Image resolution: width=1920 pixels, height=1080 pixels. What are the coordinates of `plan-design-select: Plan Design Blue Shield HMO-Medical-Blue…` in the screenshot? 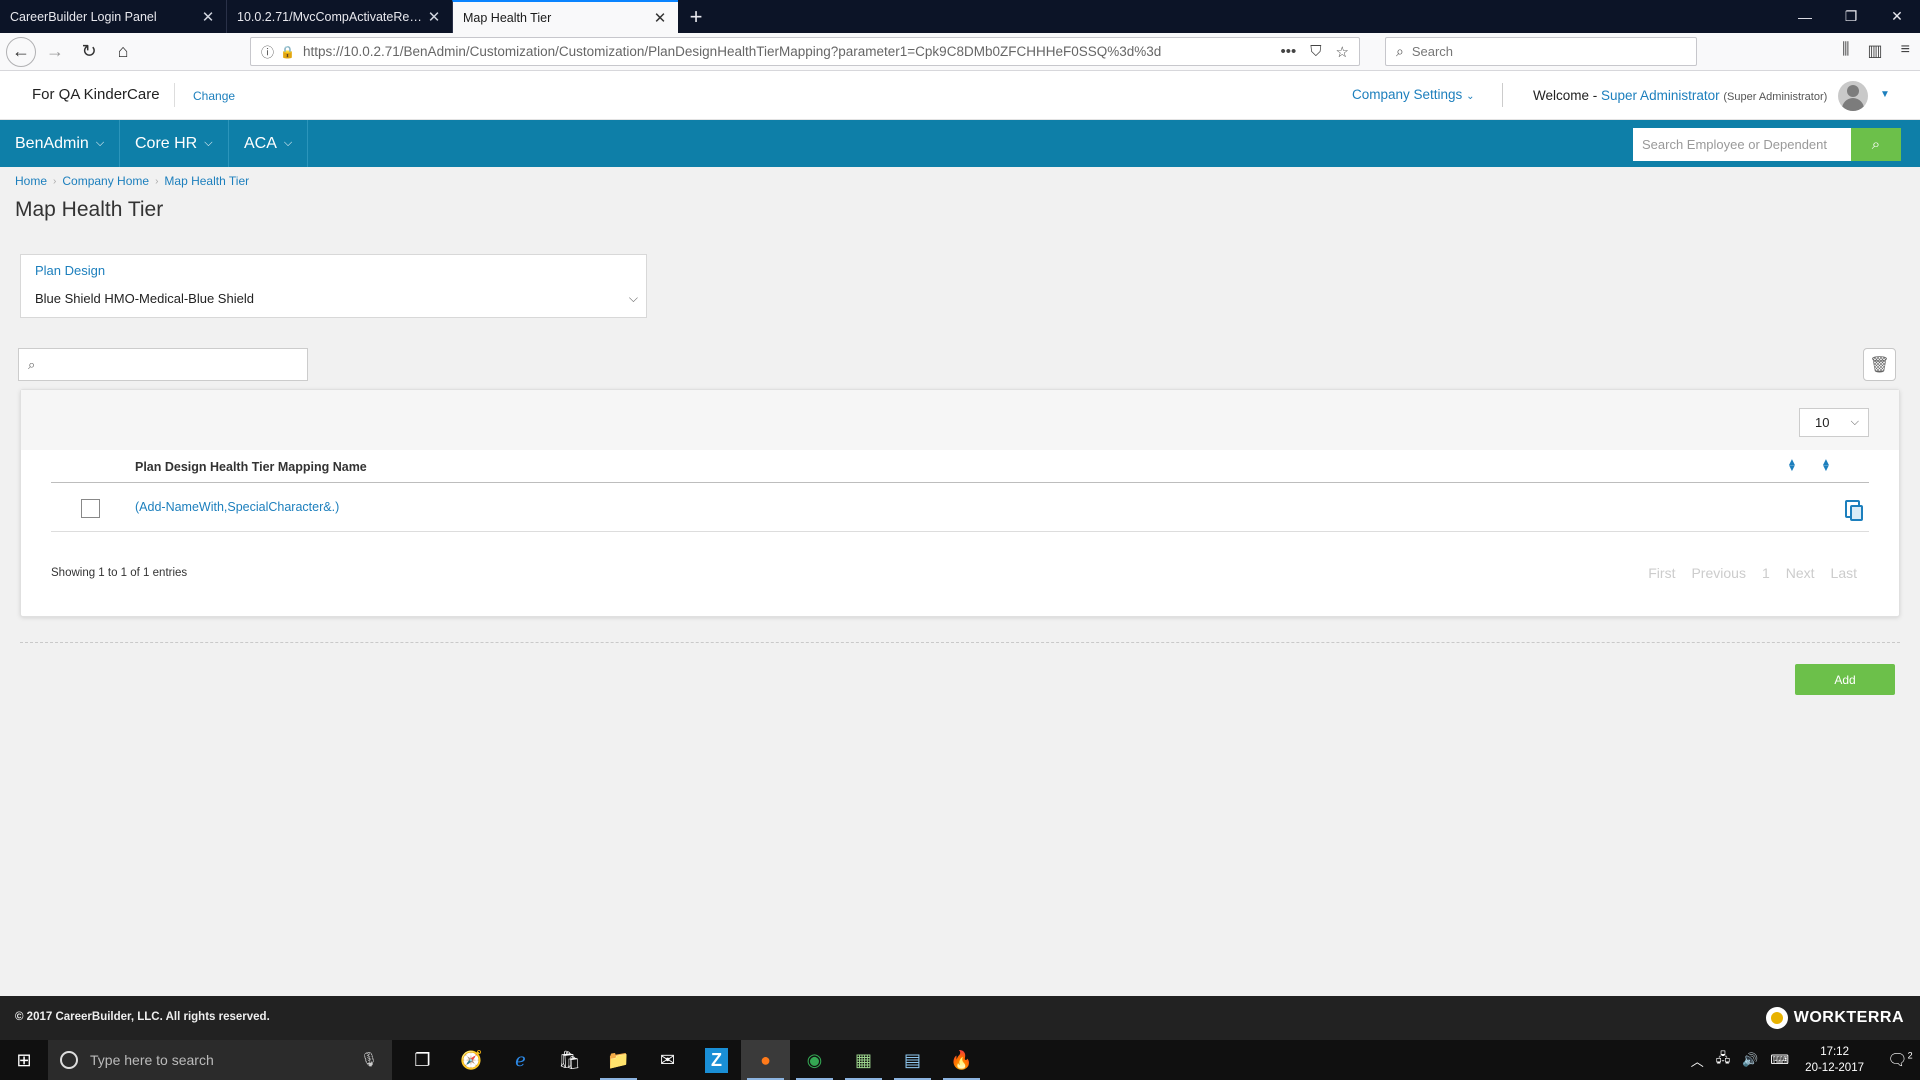 It's located at (333, 286).